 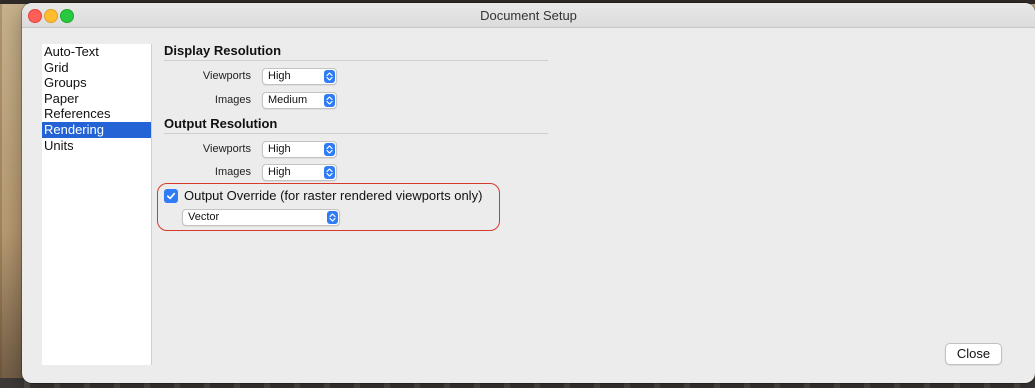 What do you see at coordinates (299, 172) in the screenshot?
I see `output-images-select: High` at bounding box center [299, 172].